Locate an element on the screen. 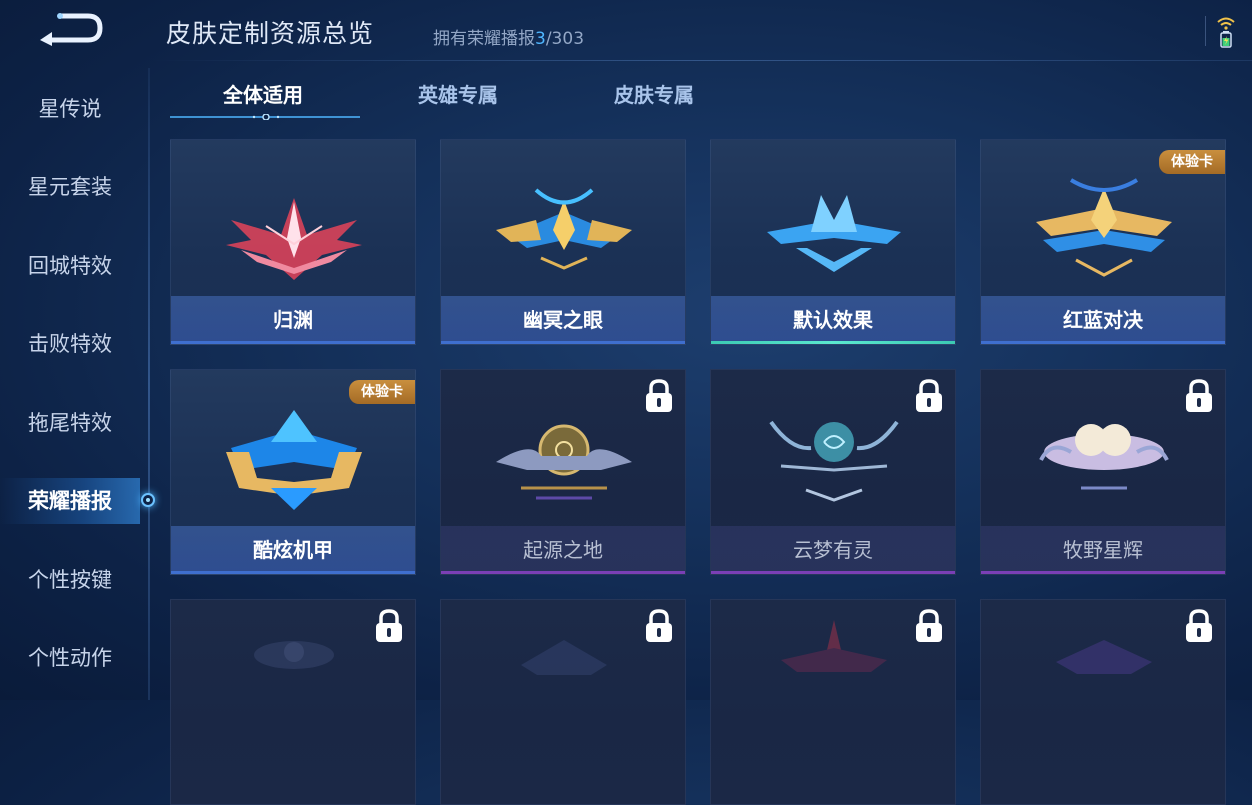 The height and width of the screenshot is (805, 1252). crimson-emblem-art is located at coordinates (294, 239).